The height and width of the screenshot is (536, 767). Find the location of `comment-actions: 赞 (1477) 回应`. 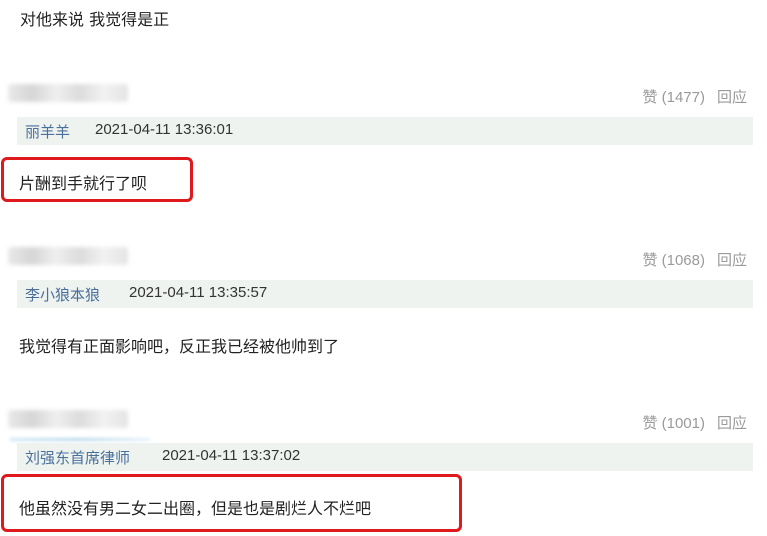

comment-actions: 赞 (1477) 回应 is located at coordinates (694, 96).